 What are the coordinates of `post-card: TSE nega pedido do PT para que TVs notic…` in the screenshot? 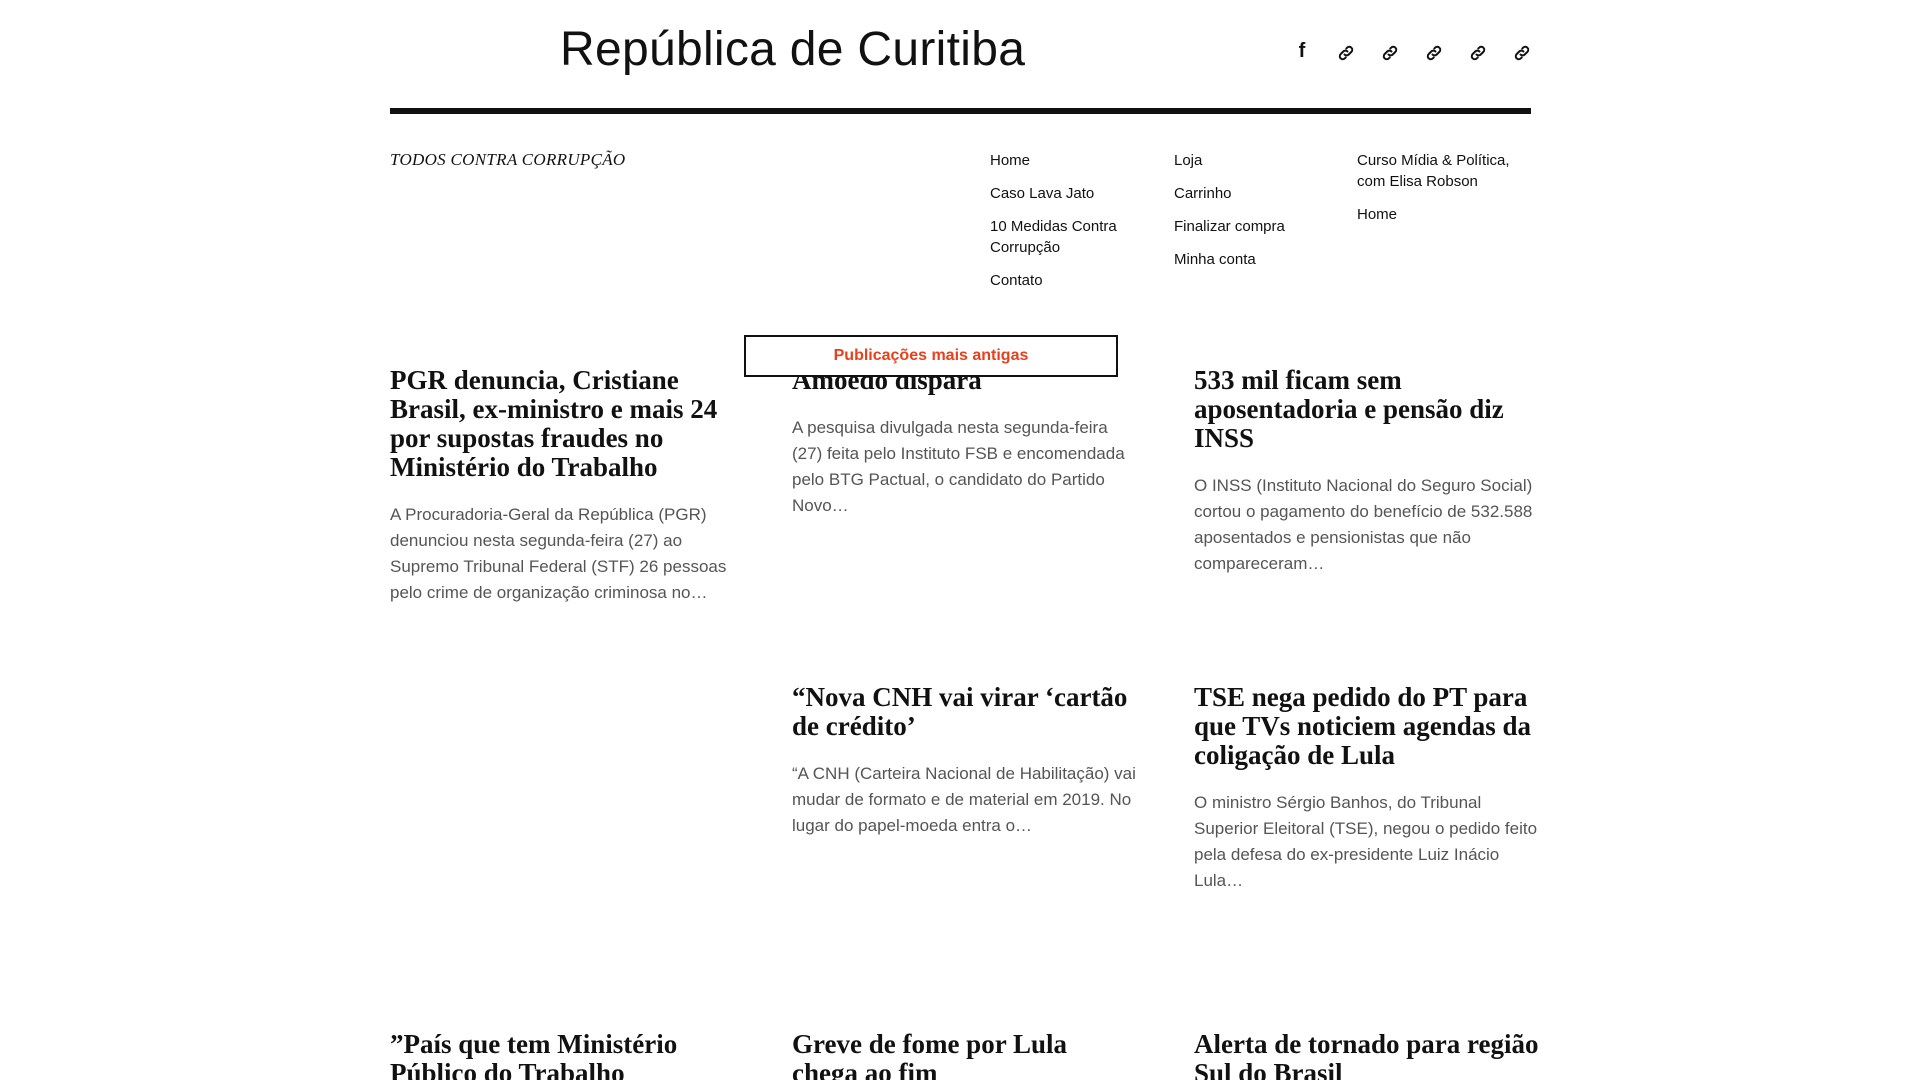 It's located at (1366, 788).